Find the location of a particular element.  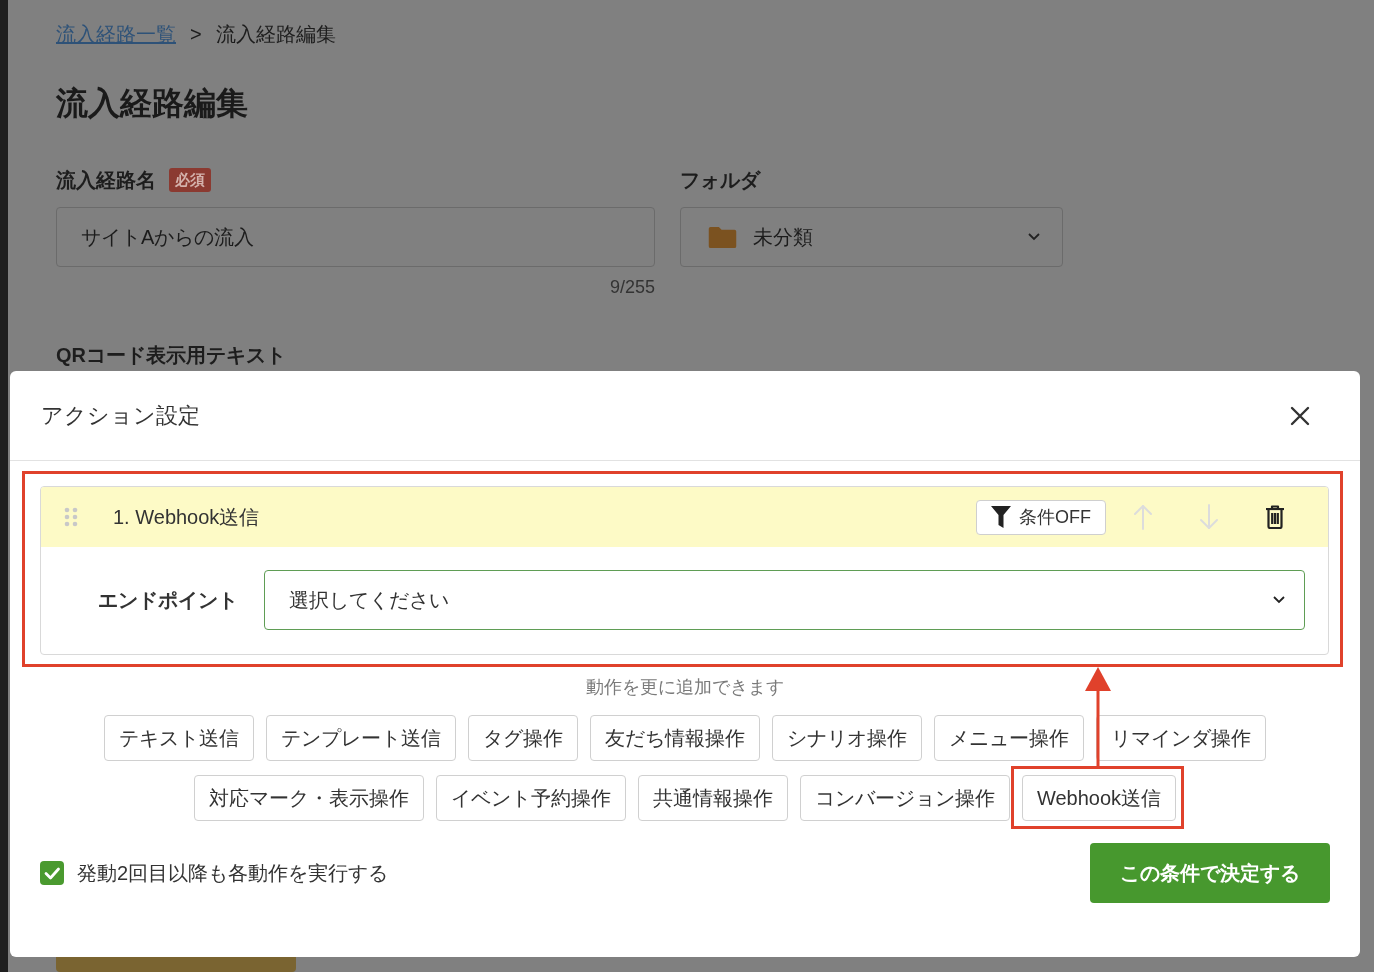

action-title: 1. Webhook送信 is located at coordinates (186, 517).